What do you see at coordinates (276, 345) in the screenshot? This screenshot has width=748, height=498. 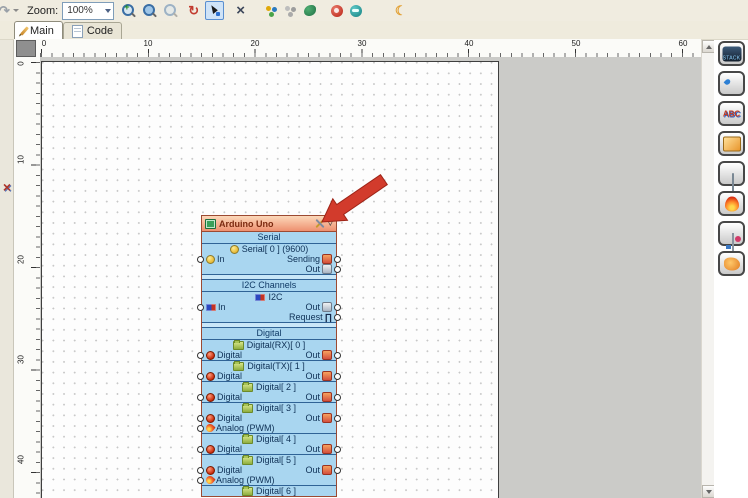 I see `channel-label: Digital(RX)[ 0 ]` at bounding box center [276, 345].